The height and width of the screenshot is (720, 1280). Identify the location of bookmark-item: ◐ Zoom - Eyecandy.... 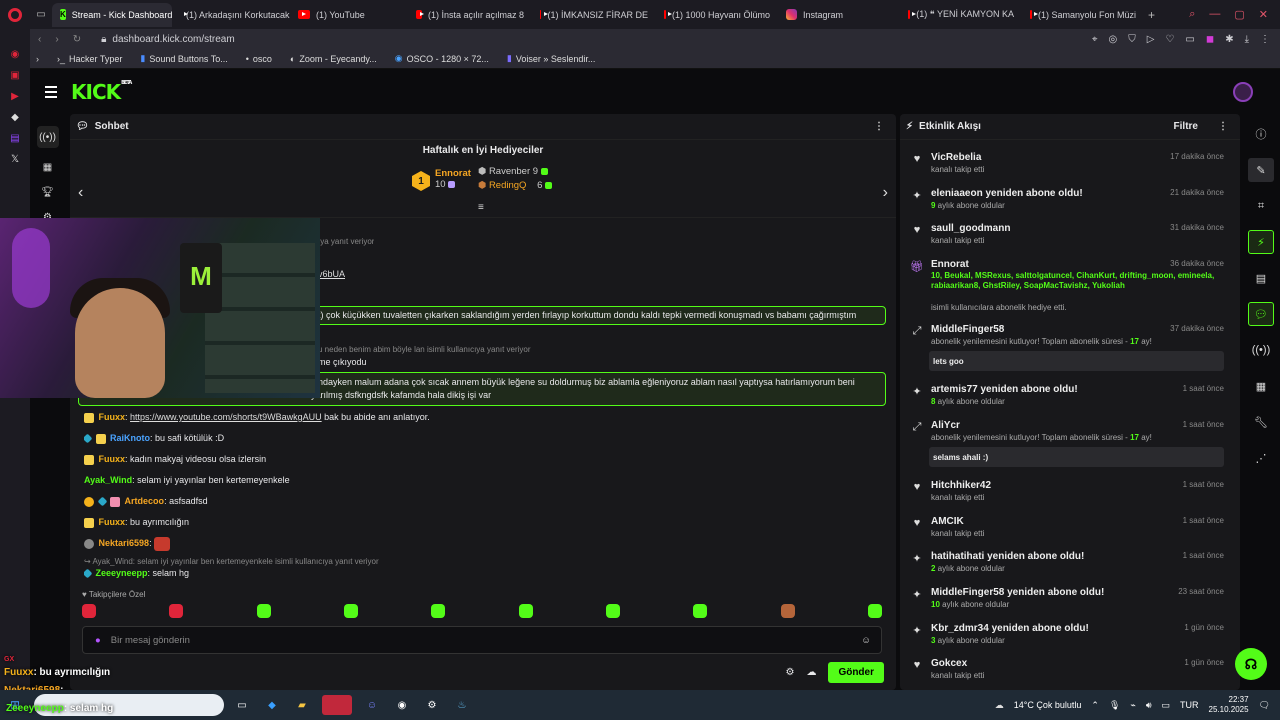
(333, 59).